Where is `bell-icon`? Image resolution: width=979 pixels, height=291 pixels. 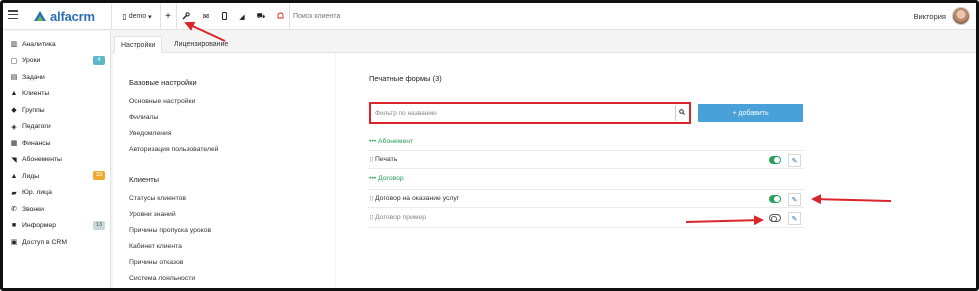
bell-icon is located at coordinates (280, 17).